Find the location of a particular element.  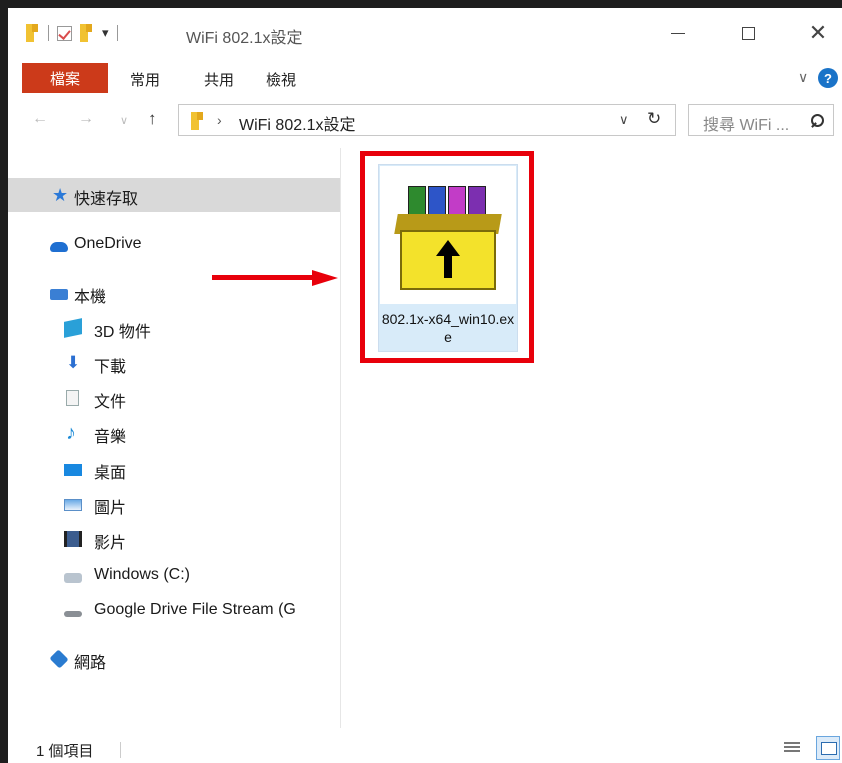

nav-item-label: 音樂 is located at coordinates (110, 437).